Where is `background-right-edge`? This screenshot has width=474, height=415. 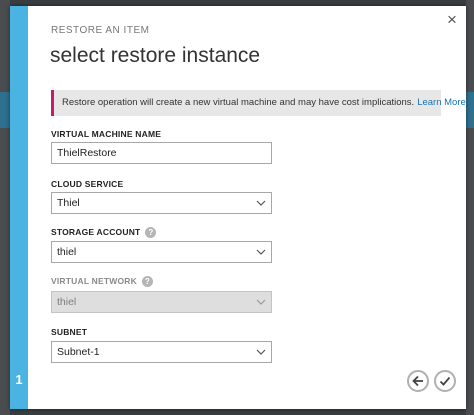
background-right-edge is located at coordinates (470, 207).